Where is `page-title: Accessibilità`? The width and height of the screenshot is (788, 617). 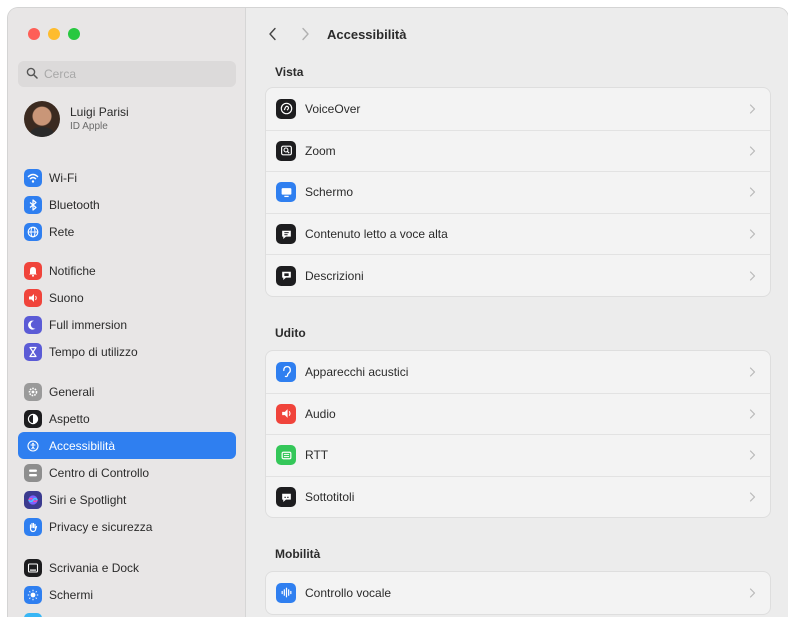 page-title: Accessibilità is located at coordinates (367, 34).